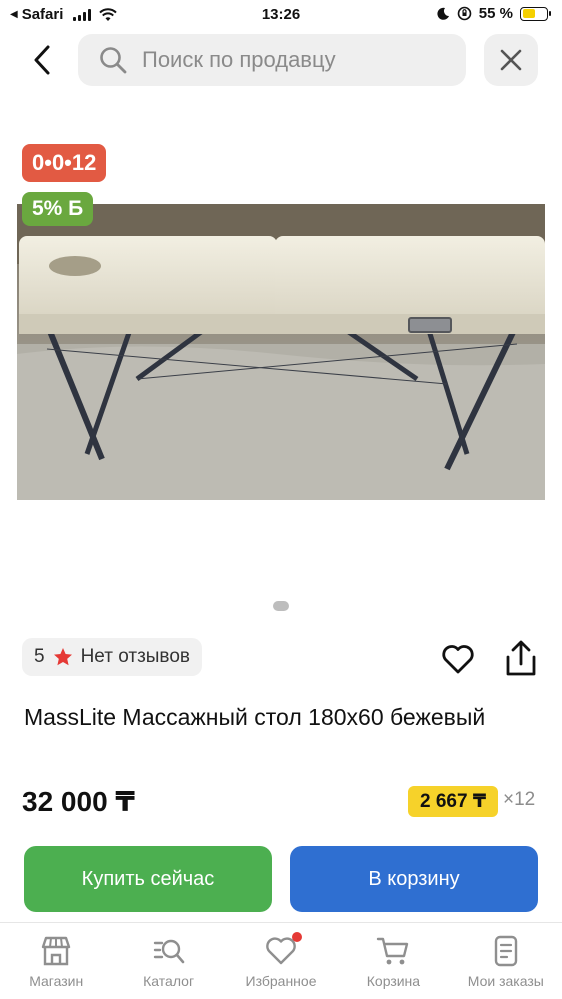 This screenshot has width=562, height=999. I want to click on shop-icon, so click(56, 951).